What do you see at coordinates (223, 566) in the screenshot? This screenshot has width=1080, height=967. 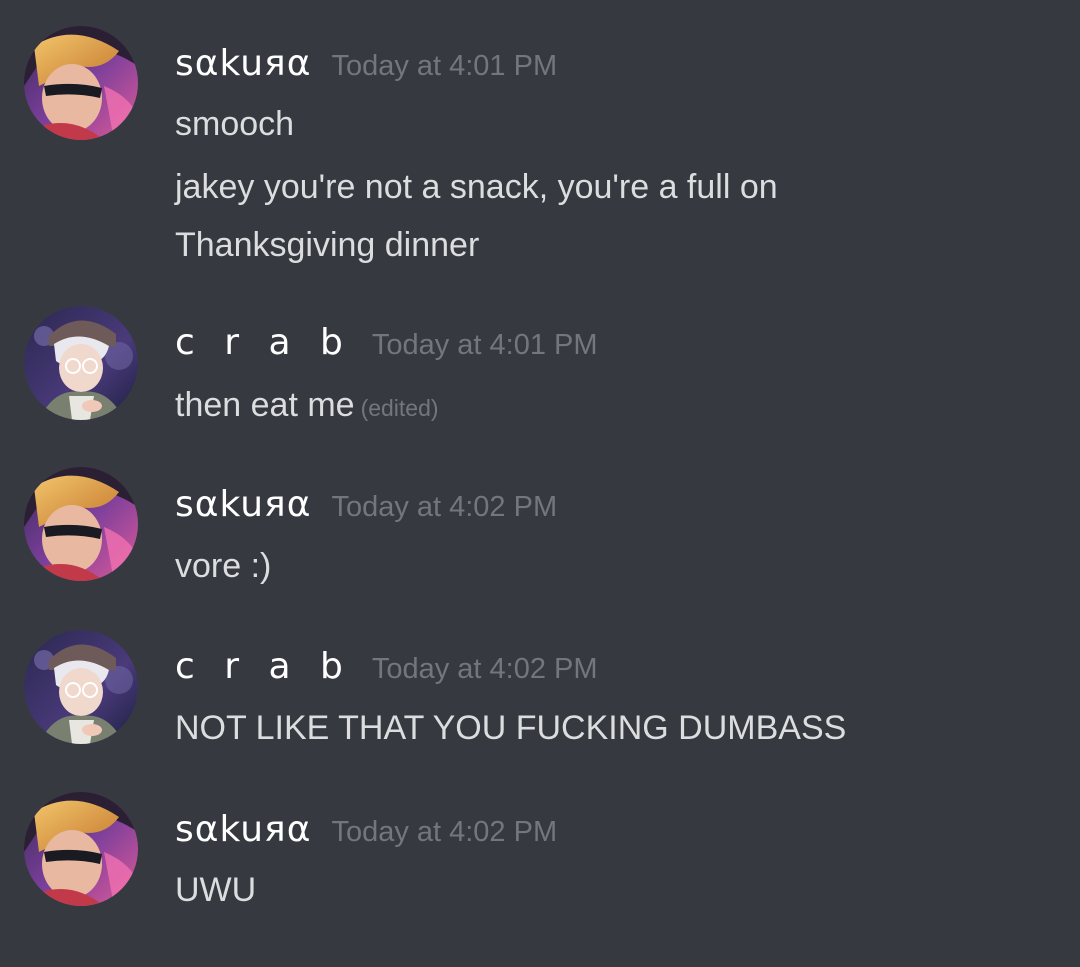 I see `message-text: vore :)` at bounding box center [223, 566].